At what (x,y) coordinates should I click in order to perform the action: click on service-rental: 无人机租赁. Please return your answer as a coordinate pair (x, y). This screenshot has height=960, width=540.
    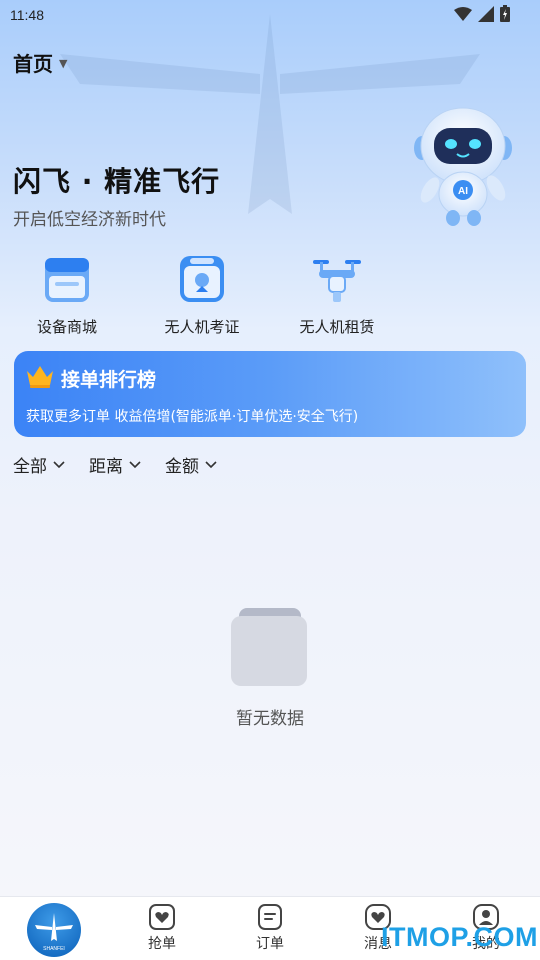
    Looking at the image, I should click on (337, 294).